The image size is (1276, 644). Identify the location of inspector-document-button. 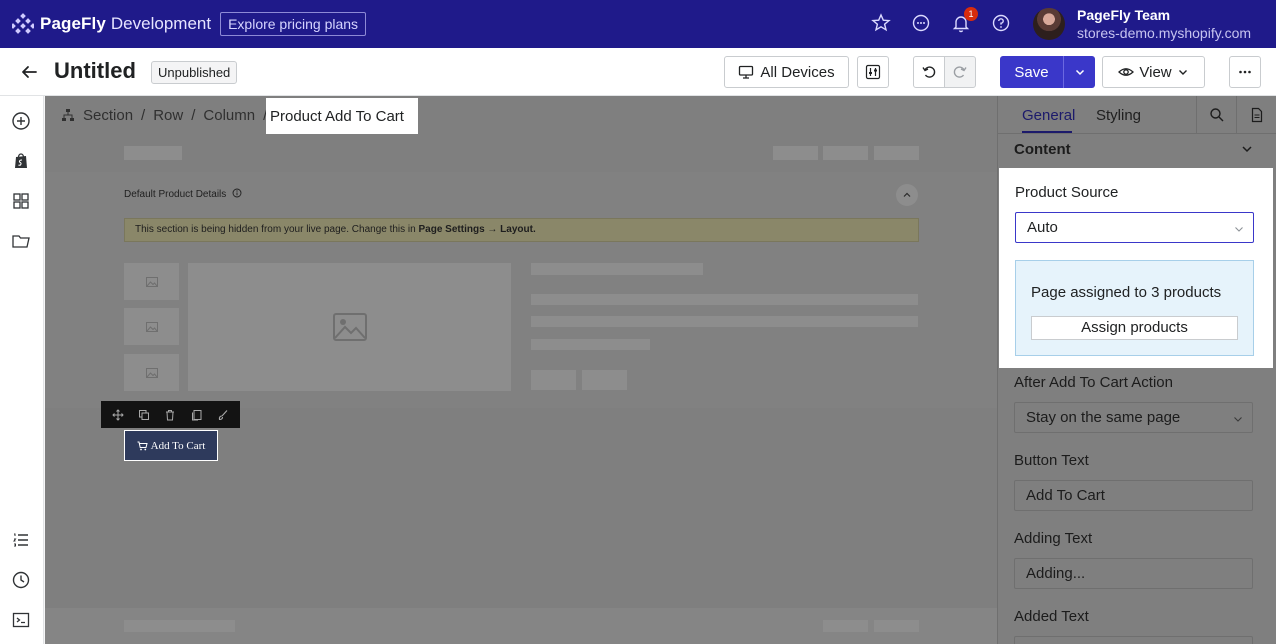
(1256, 115).